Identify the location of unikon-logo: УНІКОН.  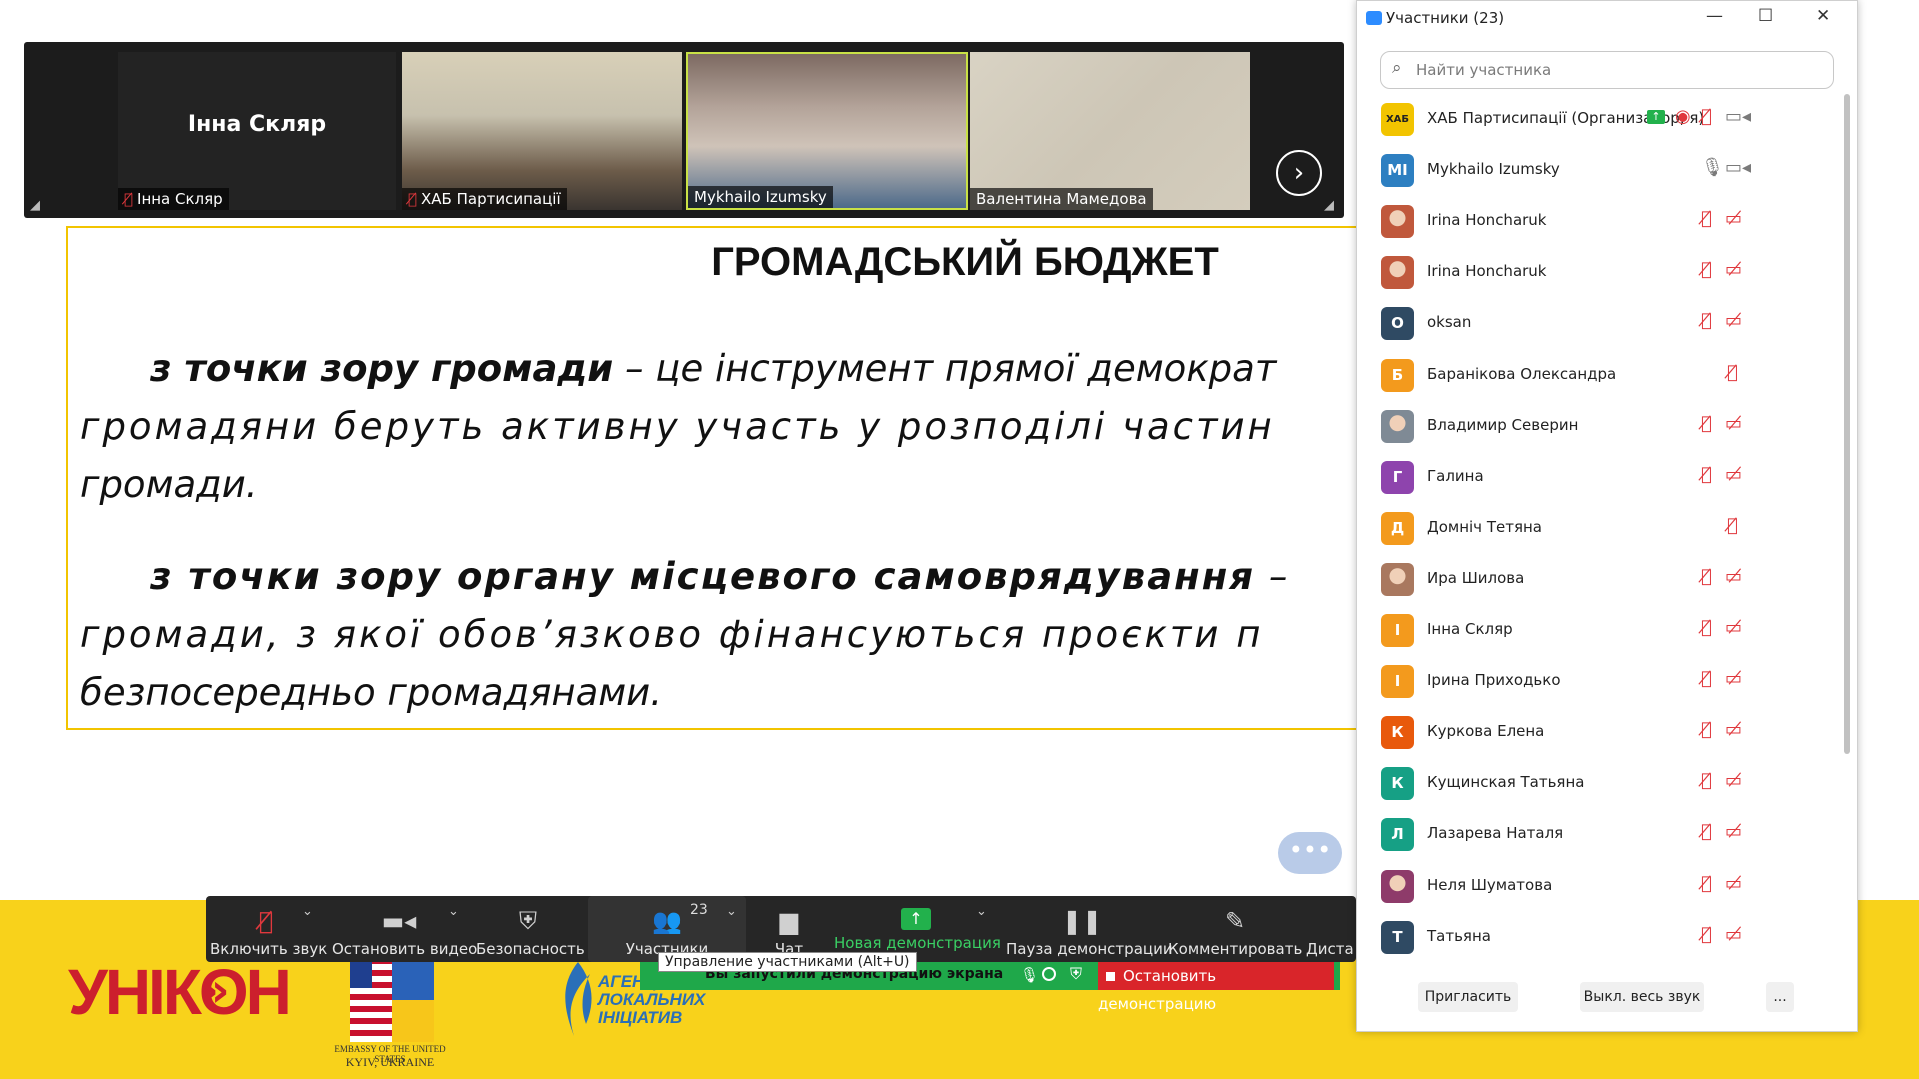
(180, 992).